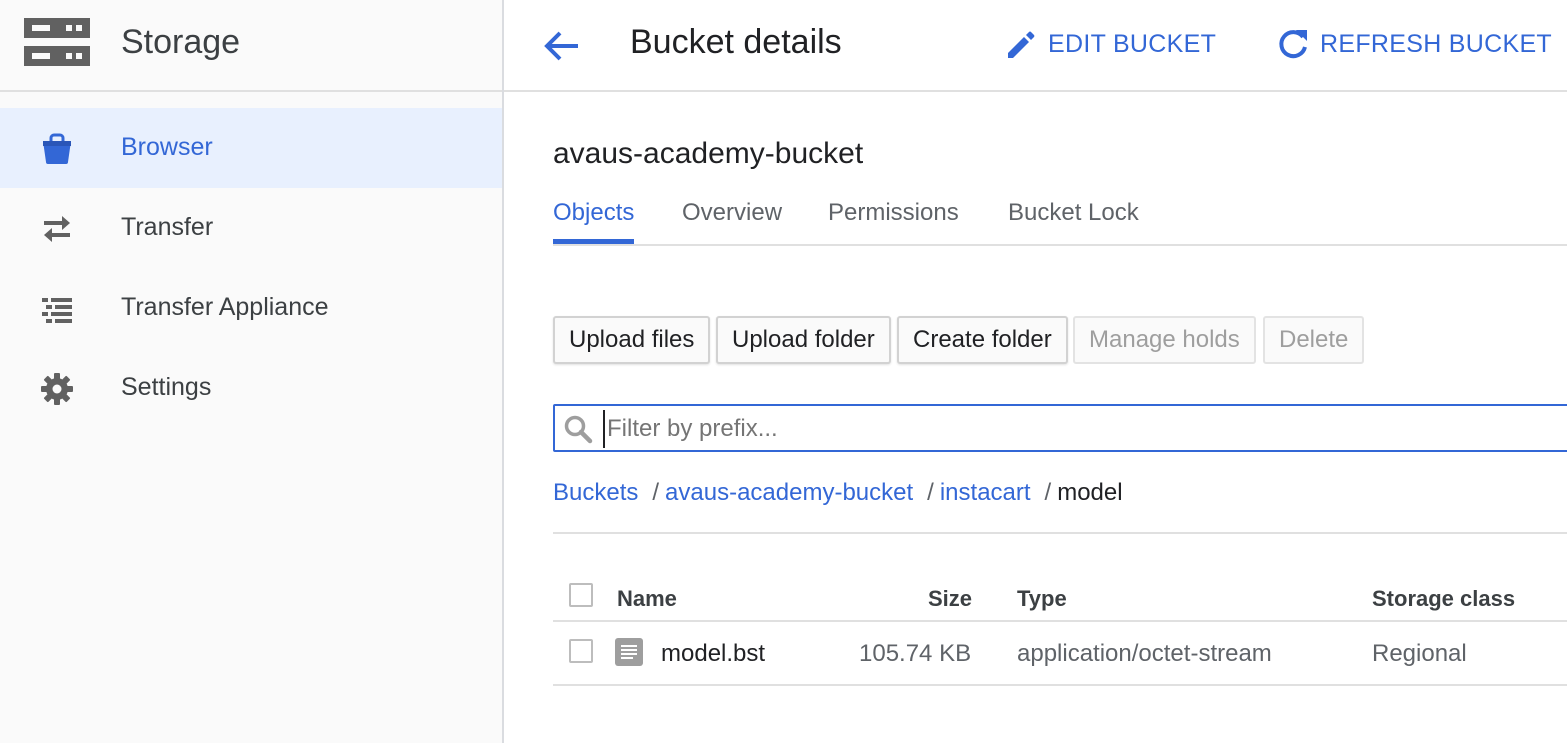 Image resolution: width=1567 pixels, height=743 pixels. Describe the element at coordinates (593, 213) in the screenshot. I see `tab-objects: Objects` at that location.